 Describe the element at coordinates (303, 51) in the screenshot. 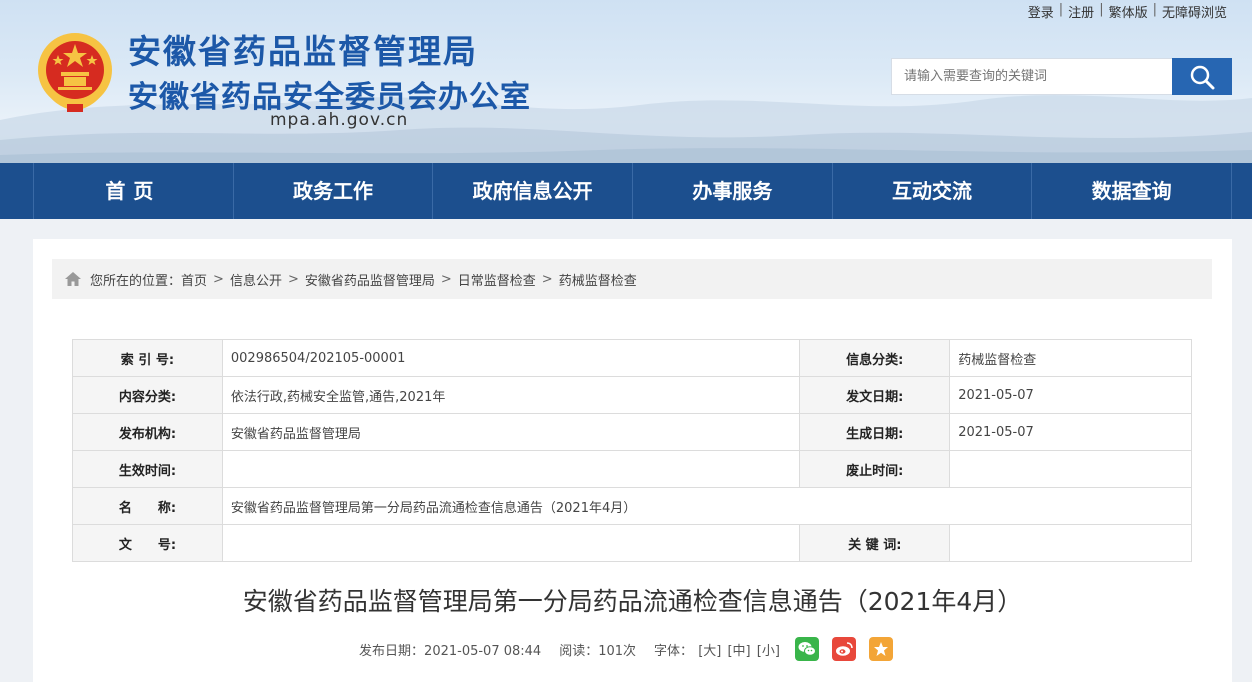

I see `site-title-primary: 安徽省药品监督管理局` at that location.